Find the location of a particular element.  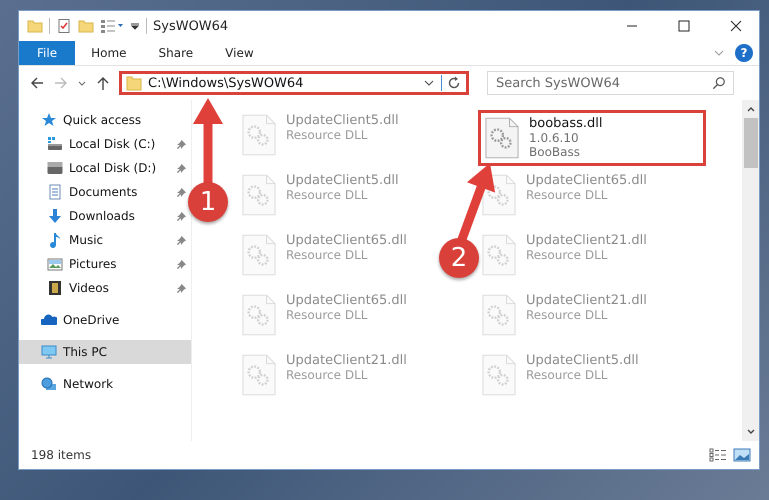

search-field: Search SysWOW64 is located at coordinates (610, 83).